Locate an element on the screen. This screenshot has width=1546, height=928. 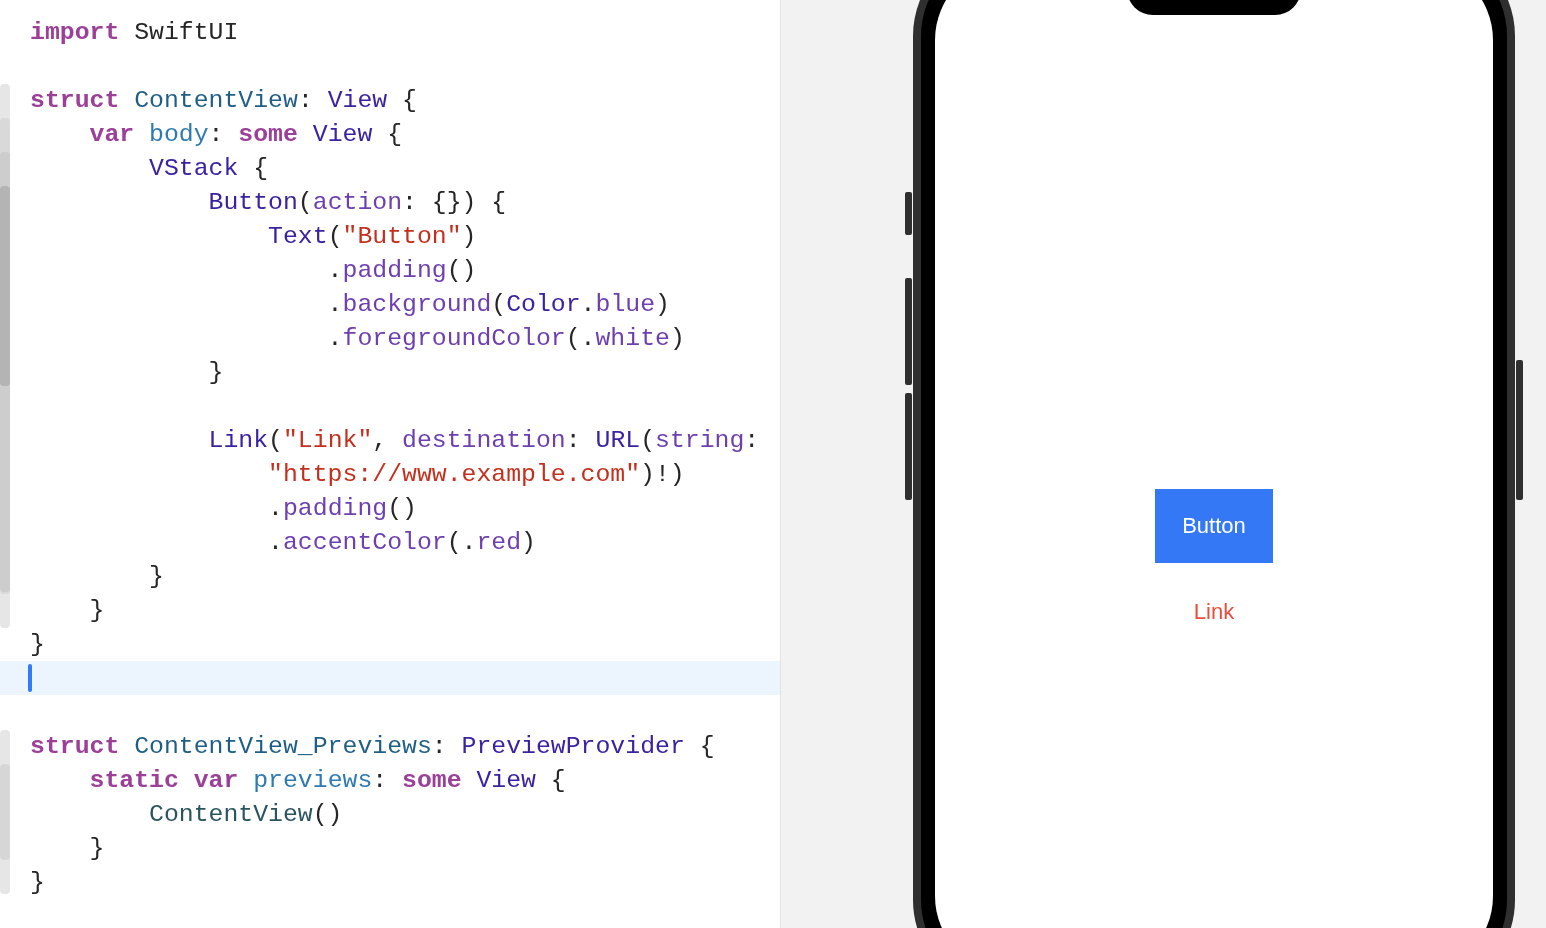
code-line: struct ContentView: View { is located at coordinates (223, 100).